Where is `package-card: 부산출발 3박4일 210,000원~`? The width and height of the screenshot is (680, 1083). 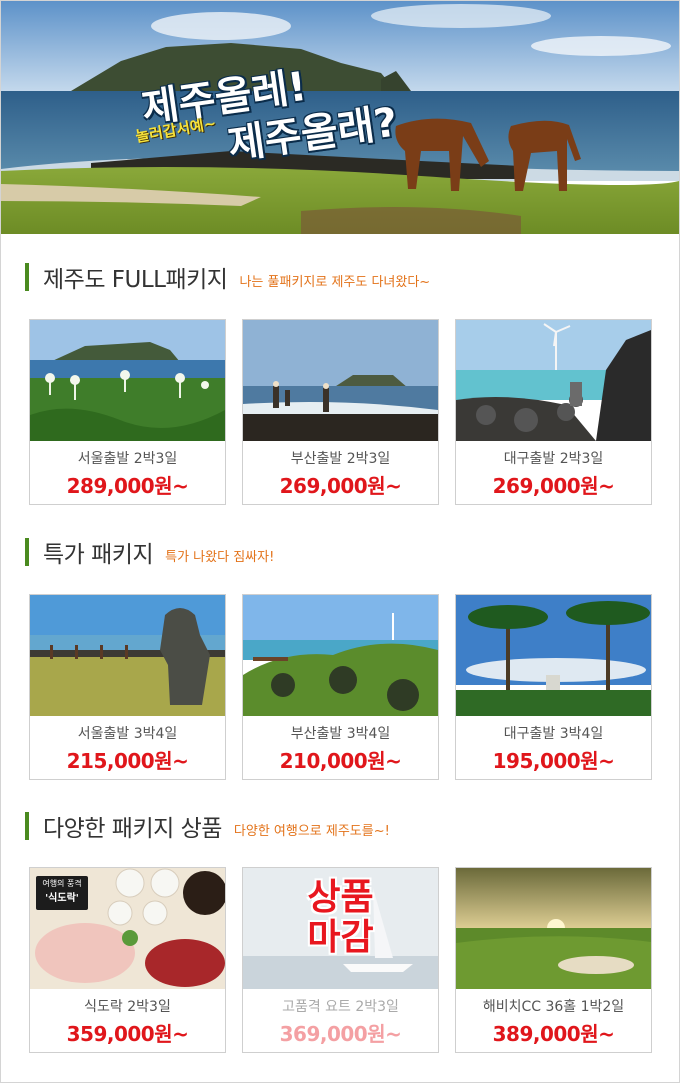
package-card: 부산출발 3박4일 210,000원~ is located at coordinates (340, 687).